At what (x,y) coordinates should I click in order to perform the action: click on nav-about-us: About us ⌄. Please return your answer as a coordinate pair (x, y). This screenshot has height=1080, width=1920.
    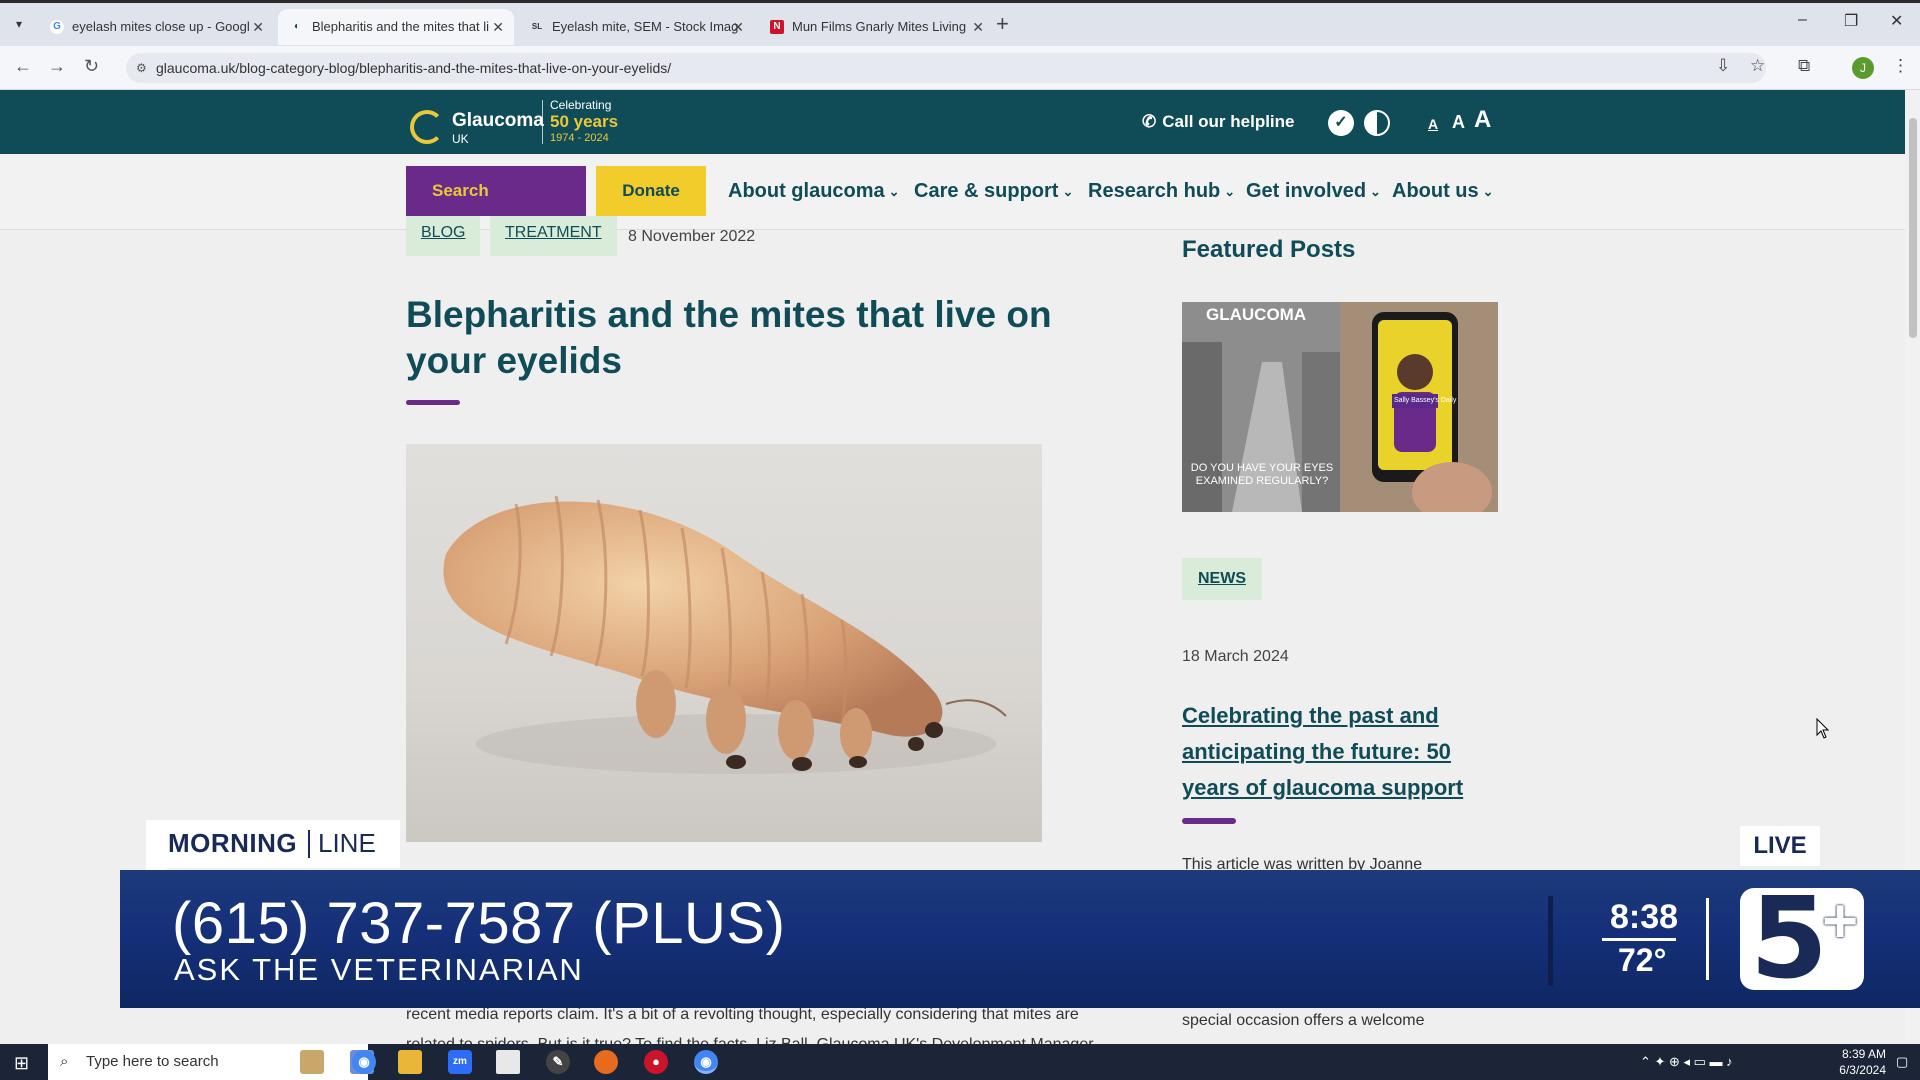
    Looking at the image, I should click on (1443, 191).